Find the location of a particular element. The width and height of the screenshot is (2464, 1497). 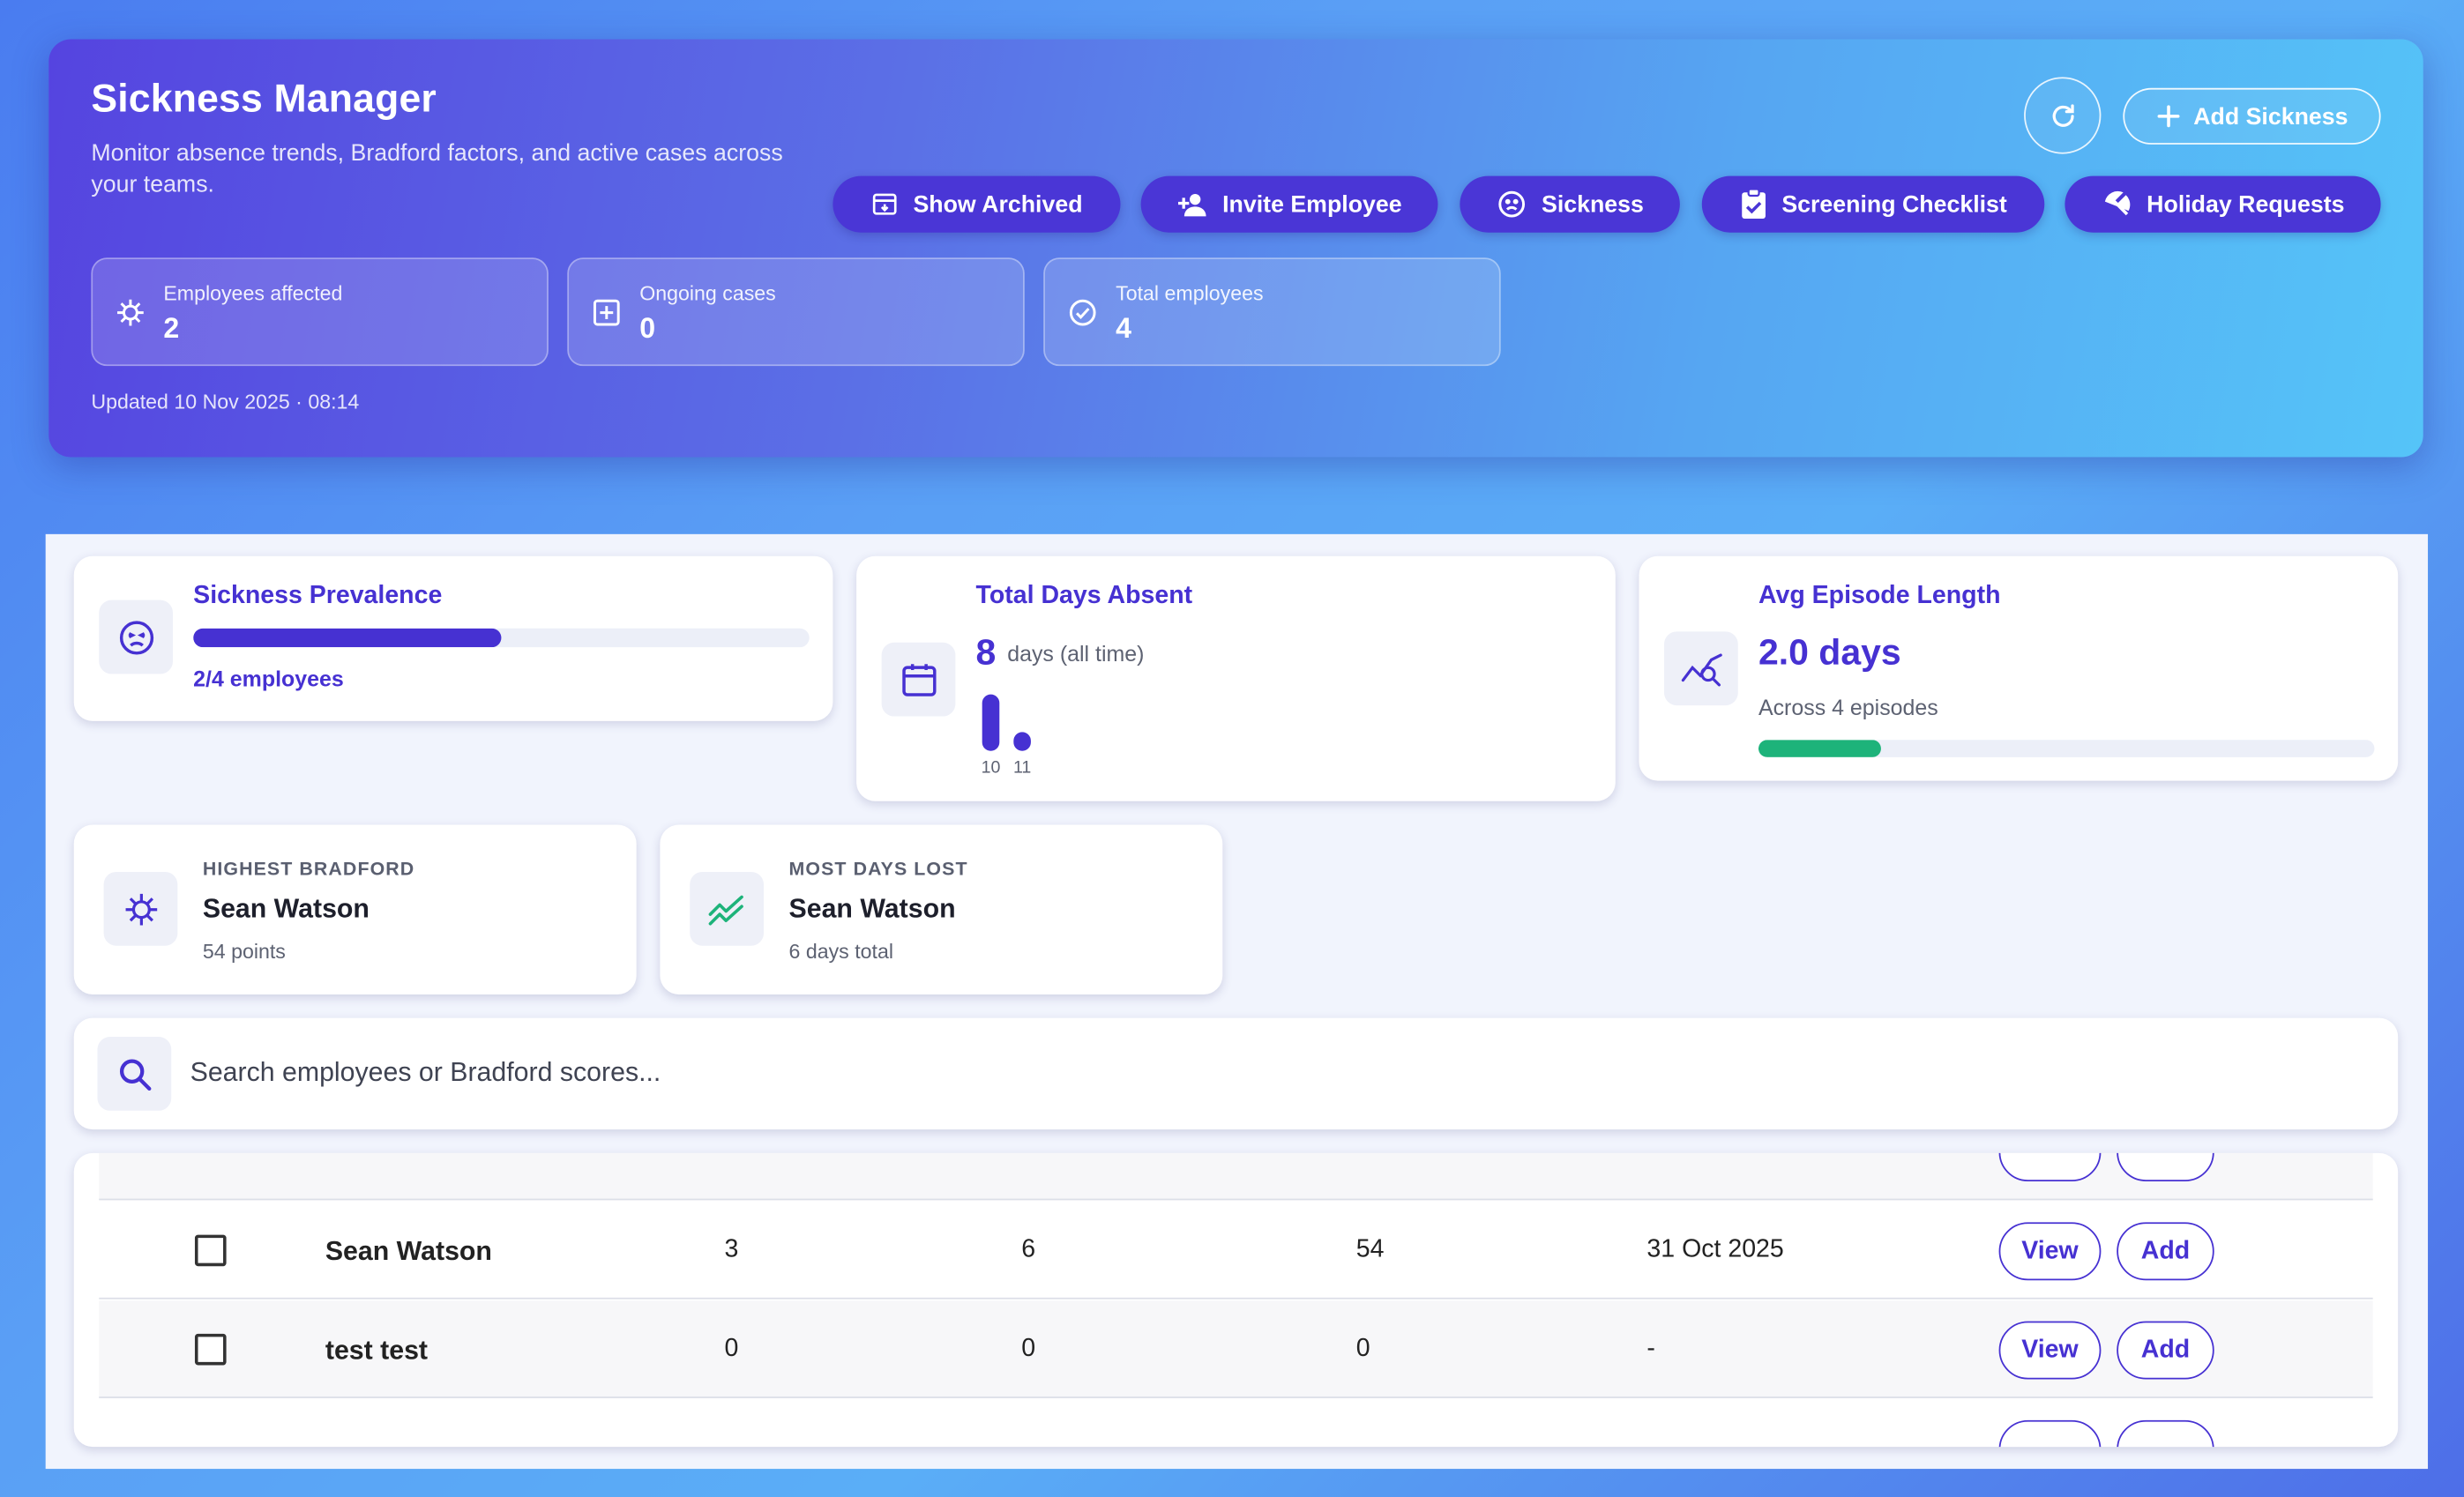

add-sickness-button: Add Sickness is located at coordinates (2252, 116).